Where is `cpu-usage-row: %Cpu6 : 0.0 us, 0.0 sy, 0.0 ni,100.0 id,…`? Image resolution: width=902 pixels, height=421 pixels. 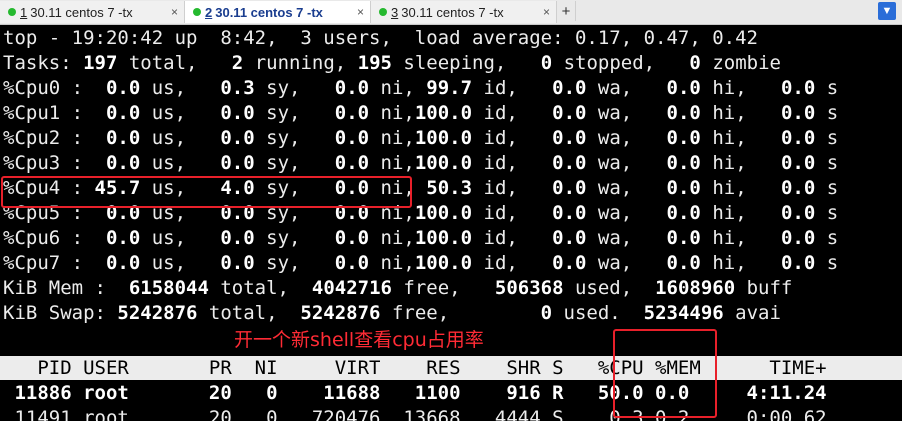 cpu-usage-row: %Cpu6 : 0.0 us, 0.0 sy, 0.0 ni,100.0 id,… is located at coordinates (421, 238).